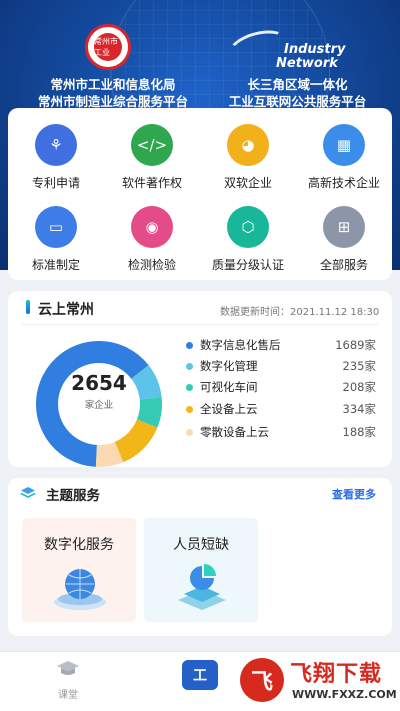 The width and height of the screenshot is (400, 711). What do you see at coordinates (229, 387) in the screenshot?
I see `legend-name: 可视化车间` at bounding box center [229, 387].